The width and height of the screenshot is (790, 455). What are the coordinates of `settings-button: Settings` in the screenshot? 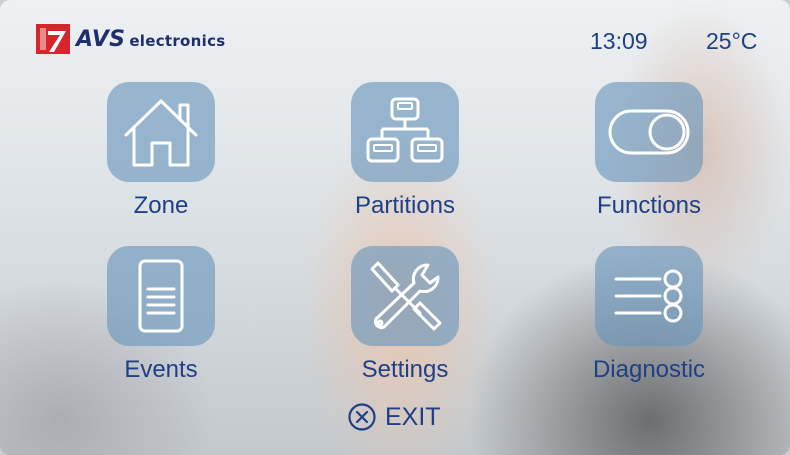 It's located at (405, 316).